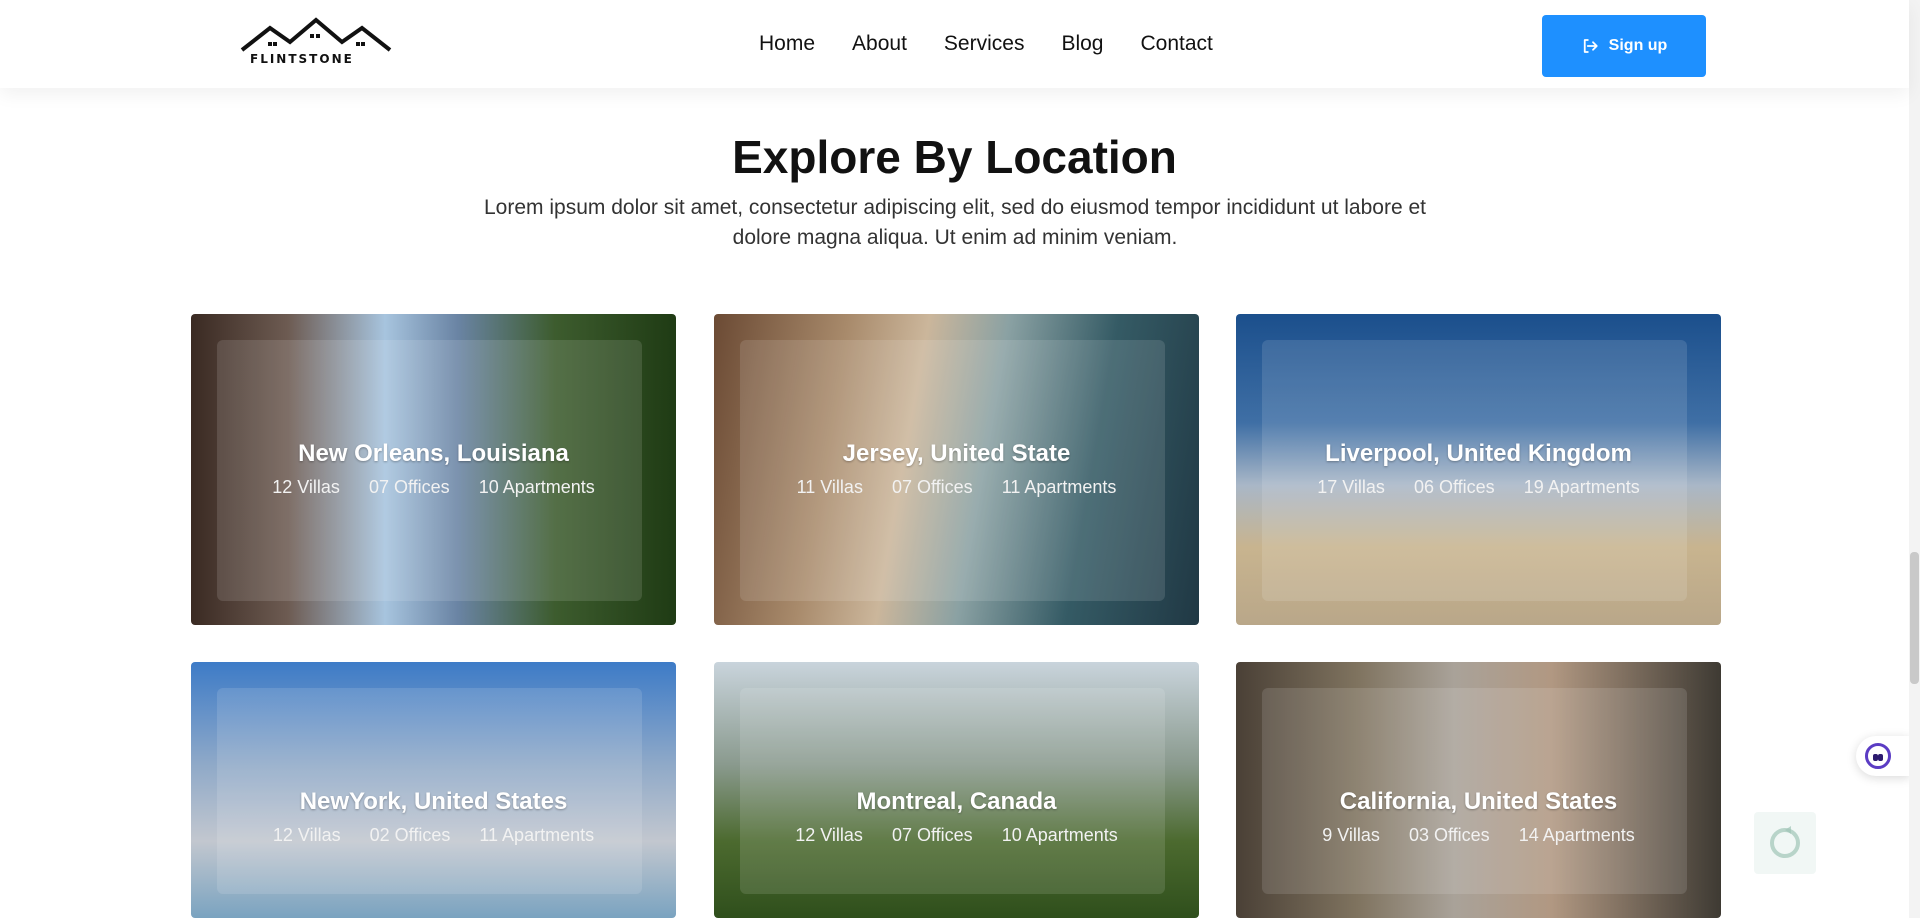 The image size is (1920, 918). What do you see at coordinates (1576, 835) in the screenshot?
I see `apartments-count: 14 Apartments` at bounding box center [1576, 835].